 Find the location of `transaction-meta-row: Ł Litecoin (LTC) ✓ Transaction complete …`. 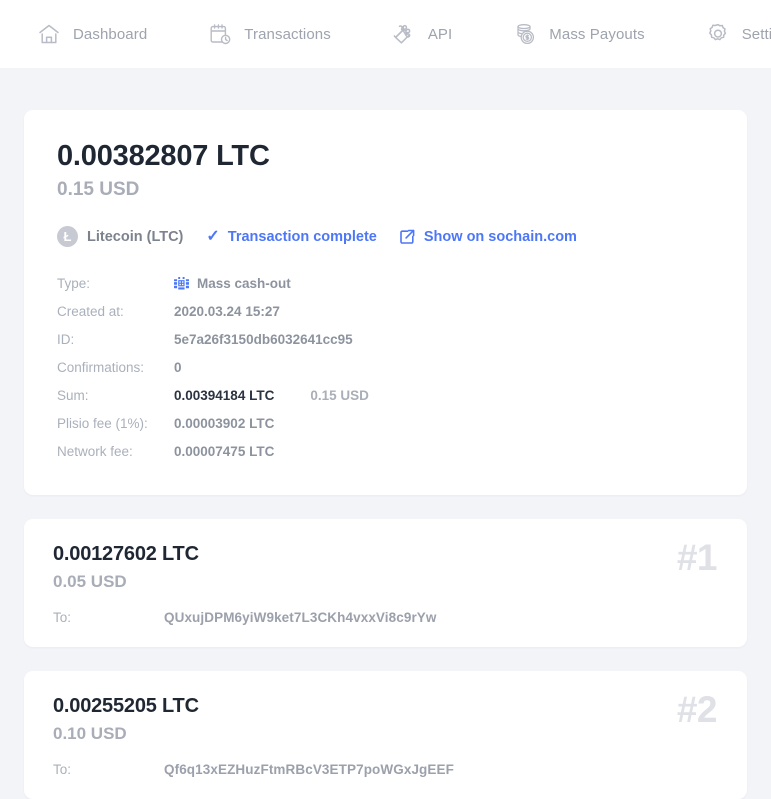

transaction-meta-row: Ł Litecoin (LTC) ✓ Transaction complete … is located at coordinates (386, 237).